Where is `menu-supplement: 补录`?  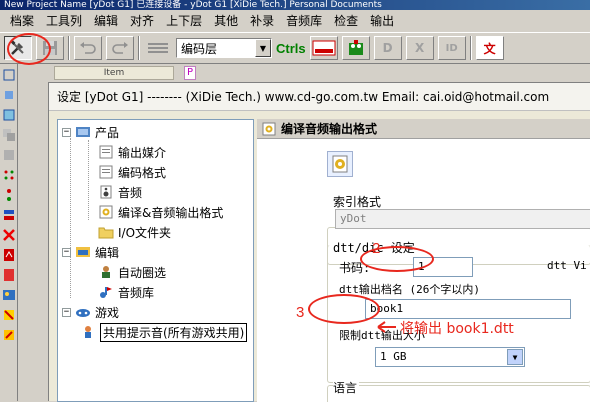
menu-supplement: 补录 is located at coordinates (262, 21).